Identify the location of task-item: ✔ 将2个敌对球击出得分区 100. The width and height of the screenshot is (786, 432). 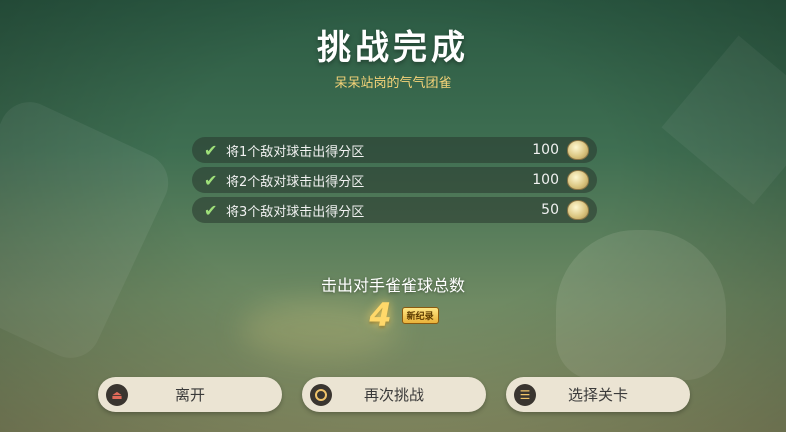
(394, 180).